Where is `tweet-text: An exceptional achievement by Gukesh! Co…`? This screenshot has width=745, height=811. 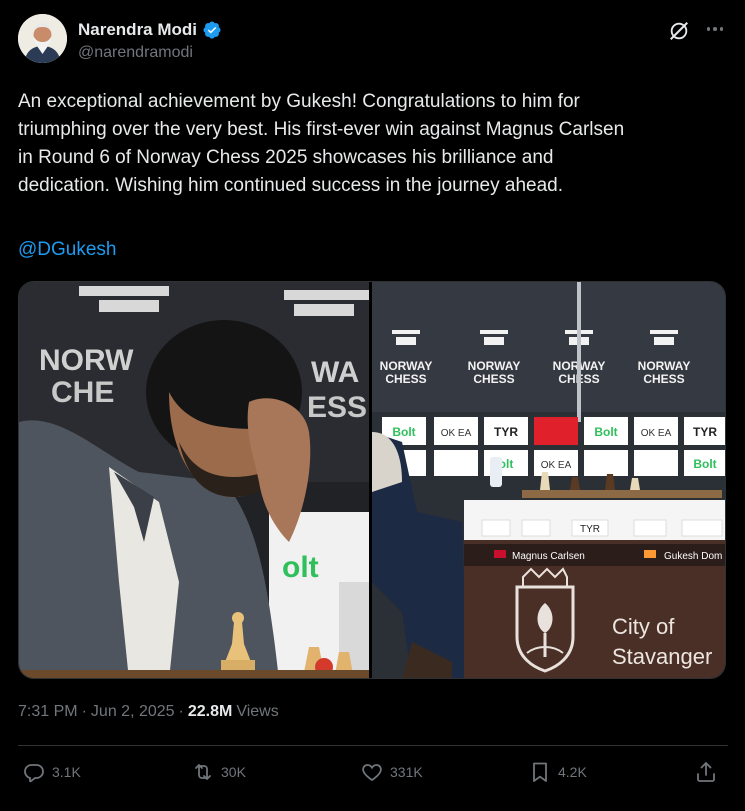
tweet-text: An exceptional achievement by Gukesh! Co… is located at coordinates (321, 143).